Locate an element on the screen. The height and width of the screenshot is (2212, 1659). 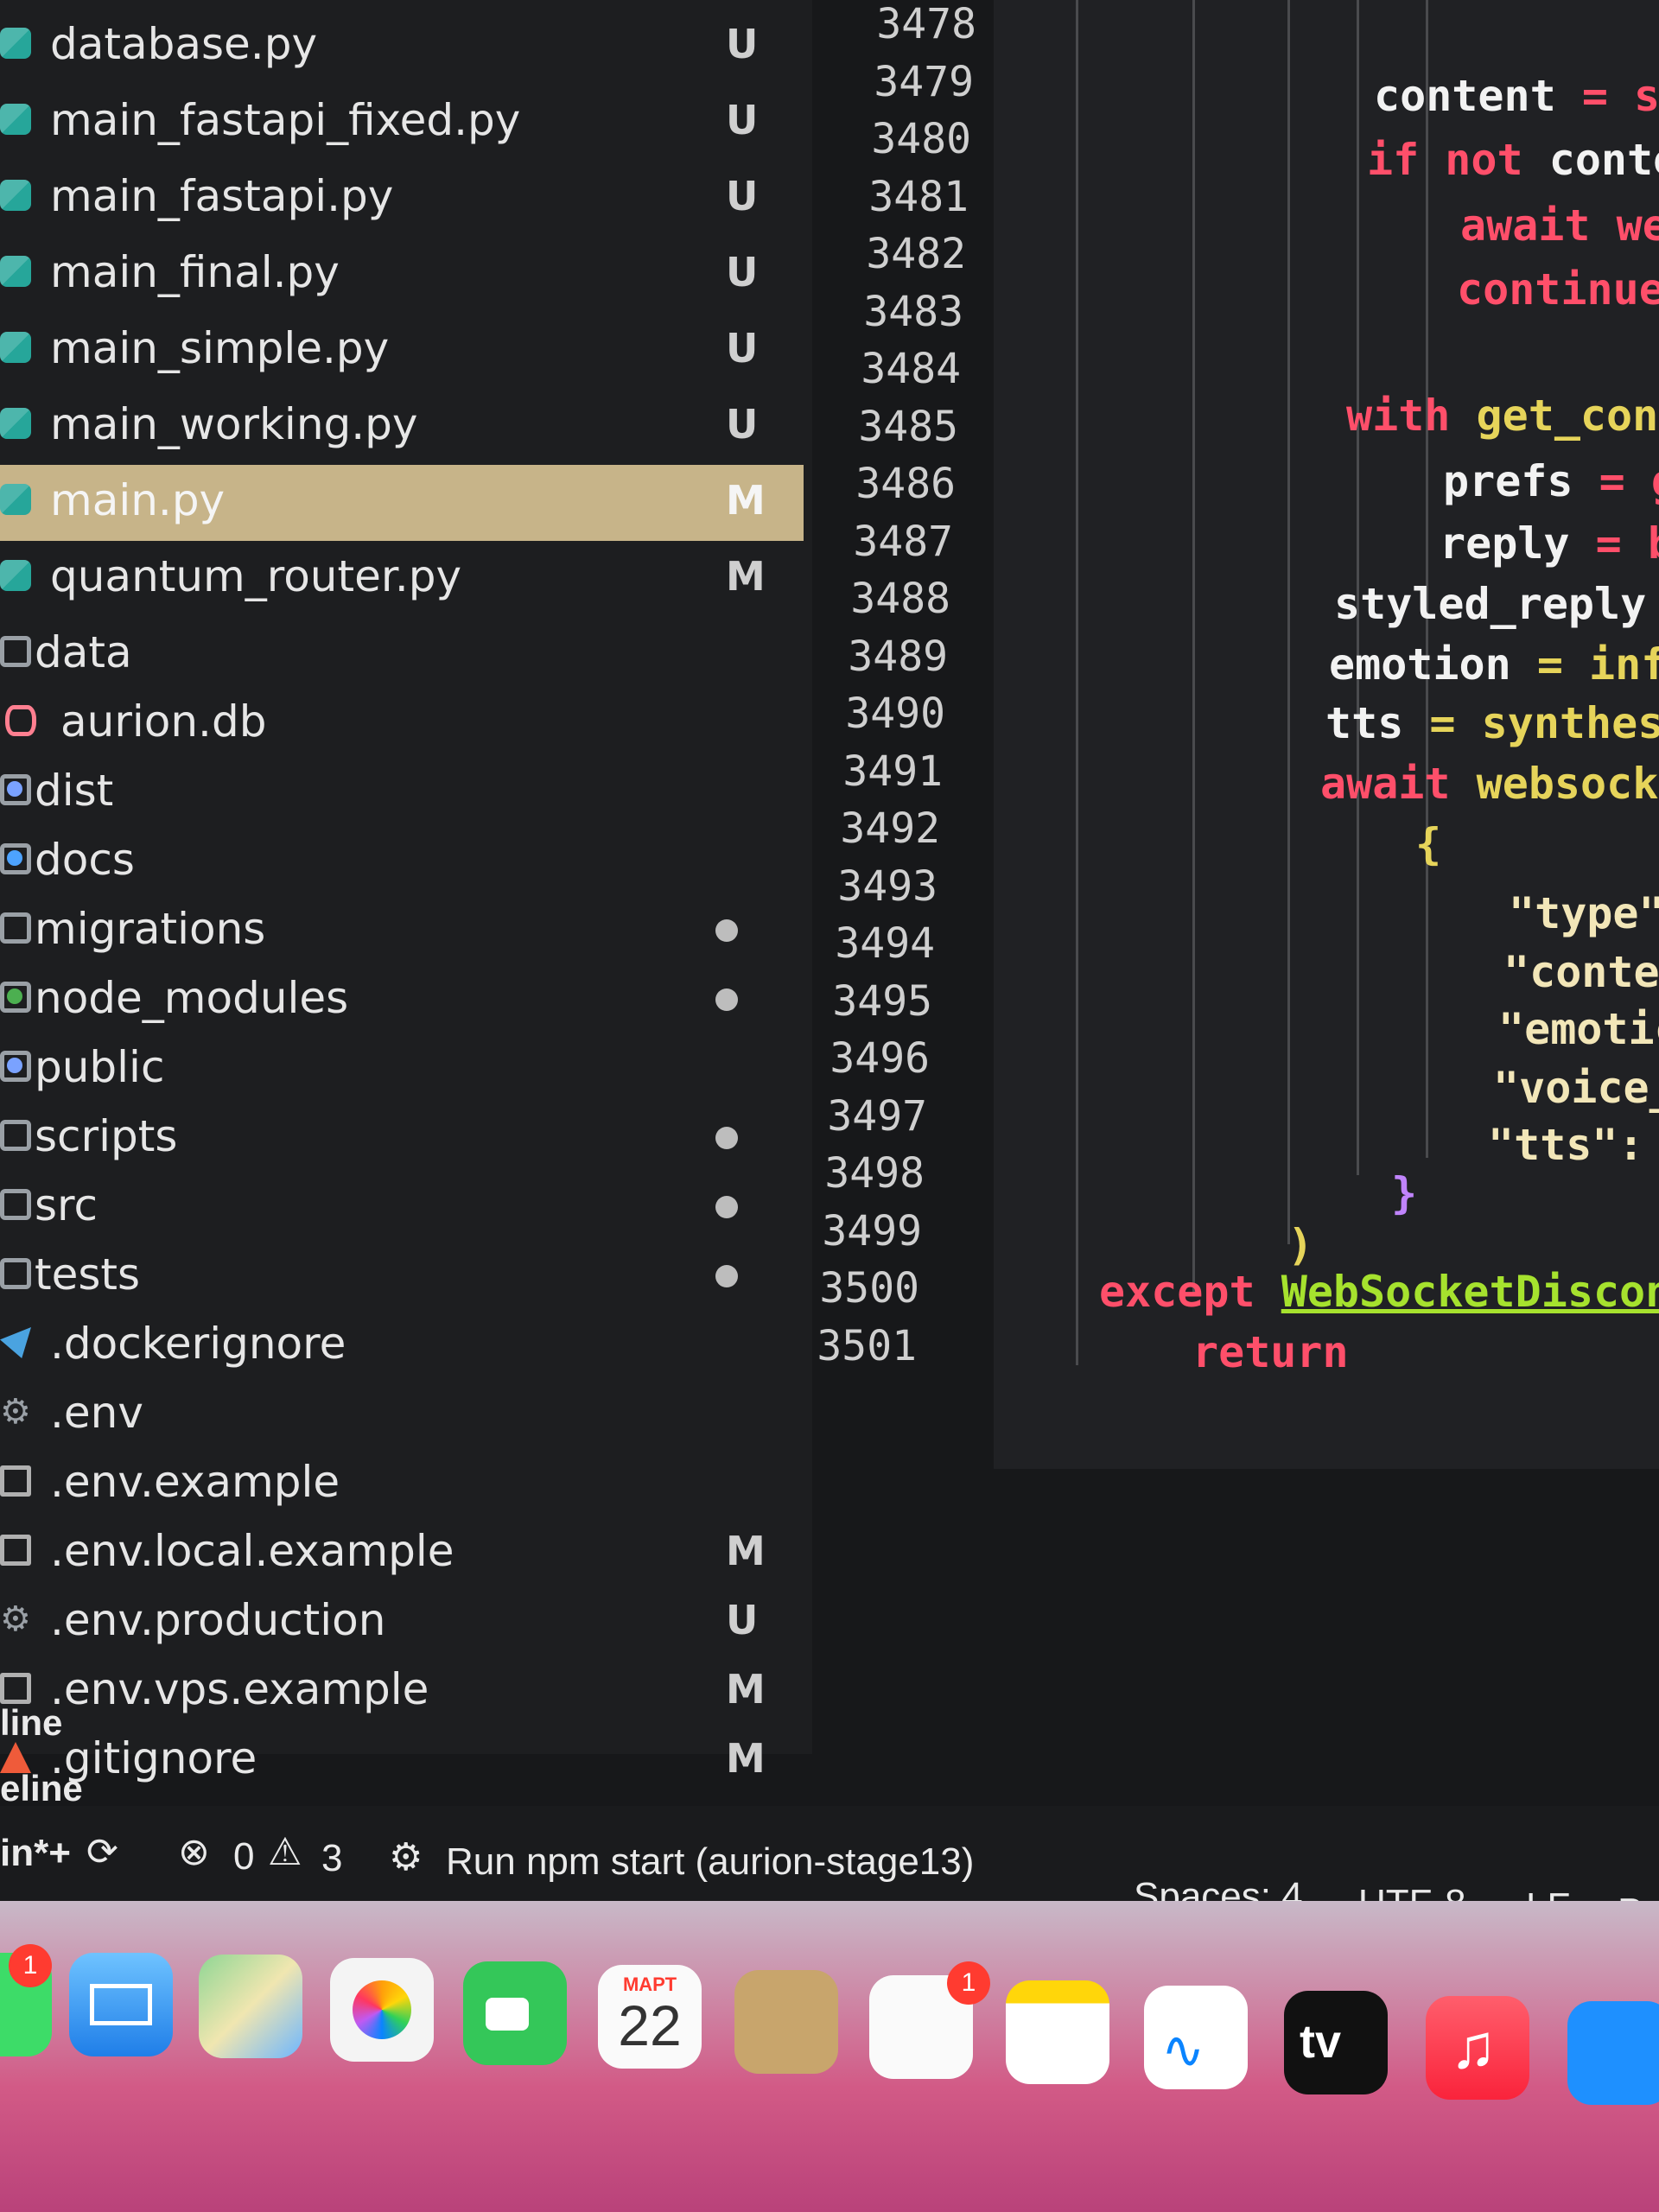
explorer-item-data: data is located at coordinates (402, 651).